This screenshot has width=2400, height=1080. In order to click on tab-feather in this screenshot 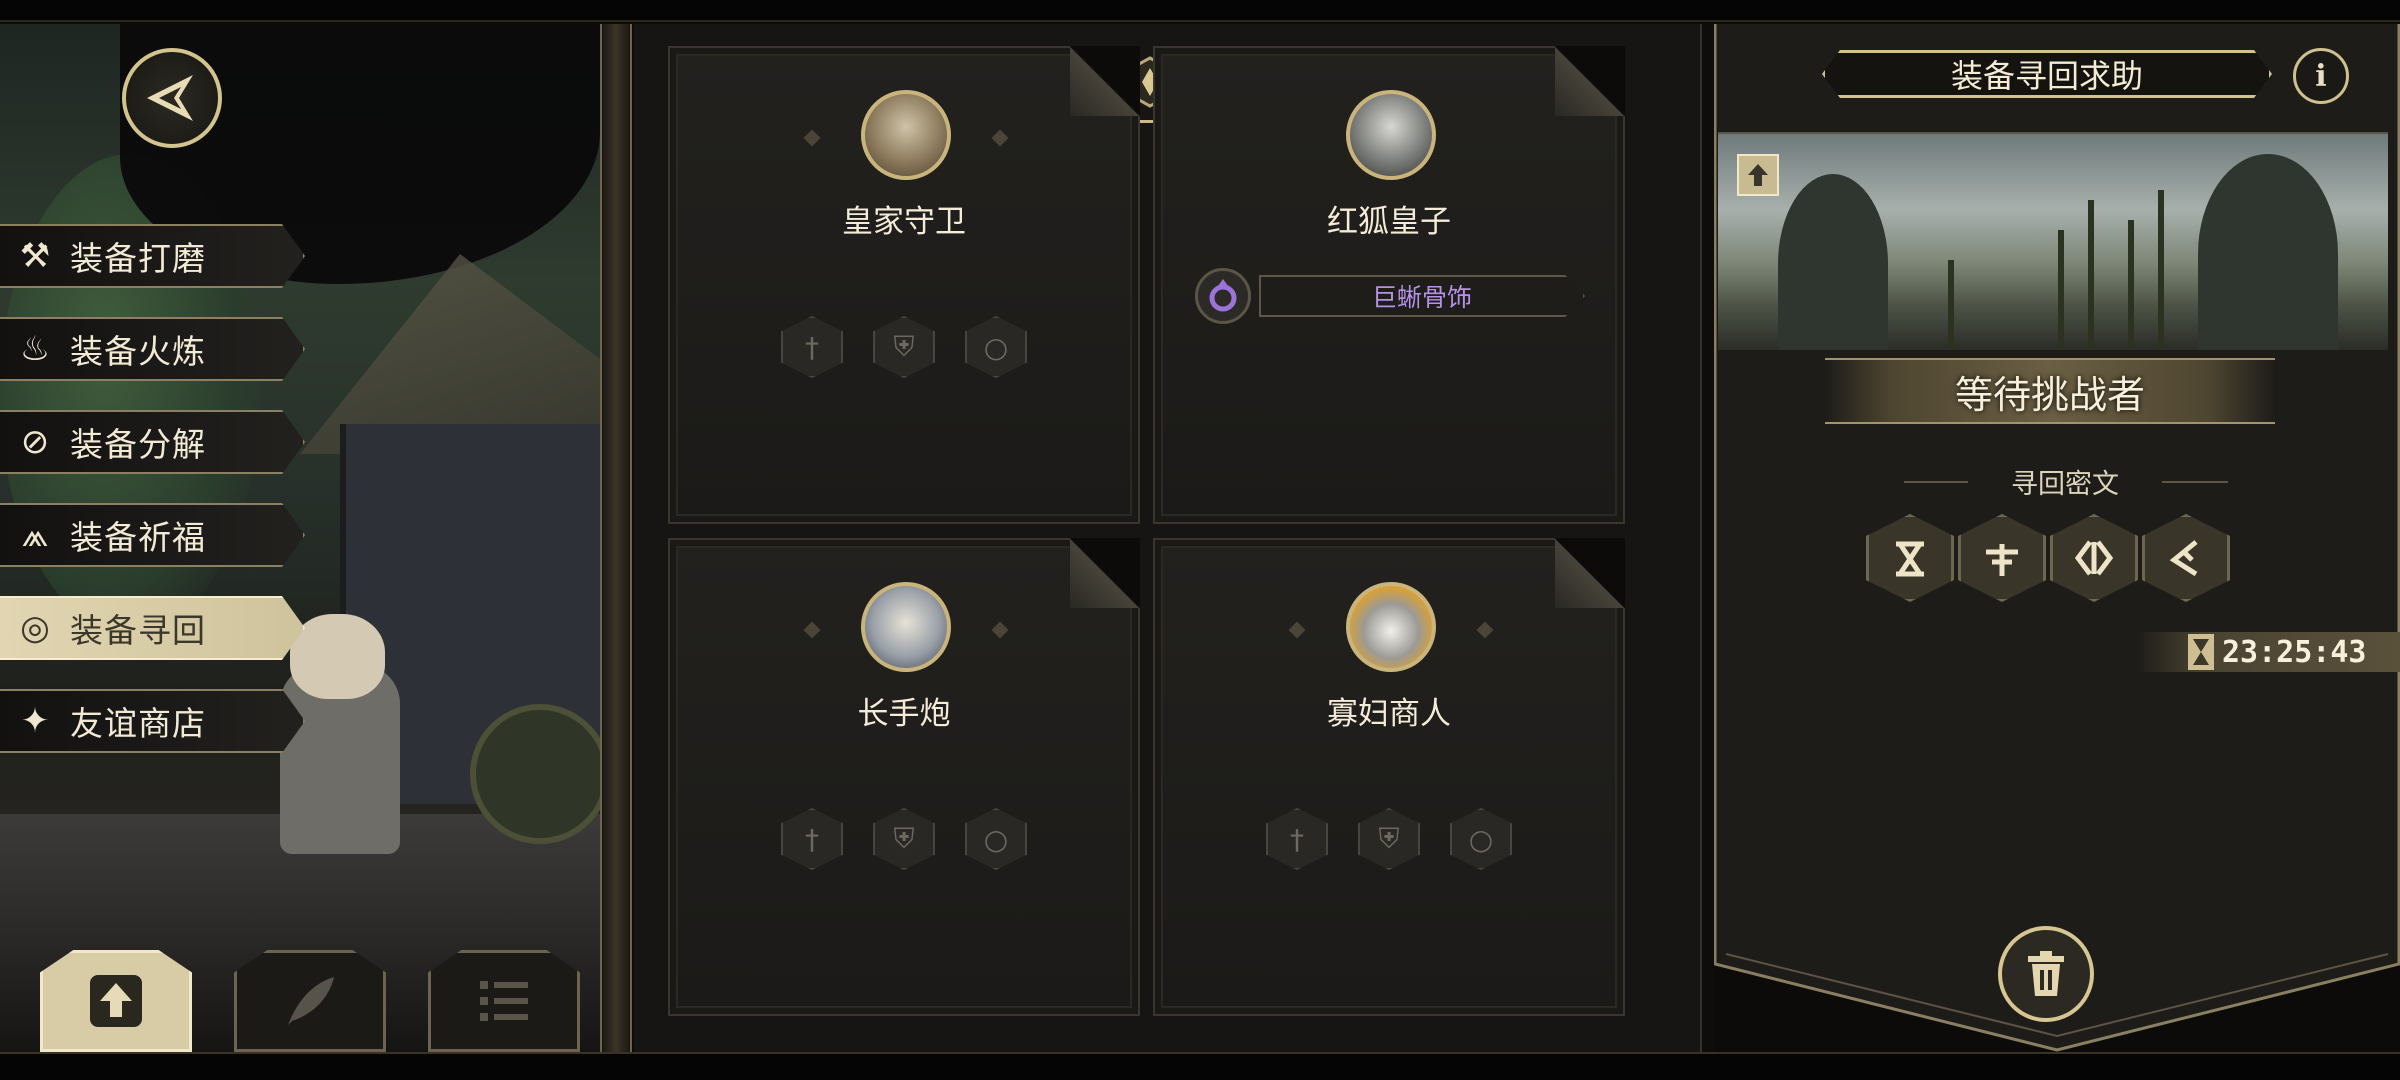, I will do `click(310, 1001)`.